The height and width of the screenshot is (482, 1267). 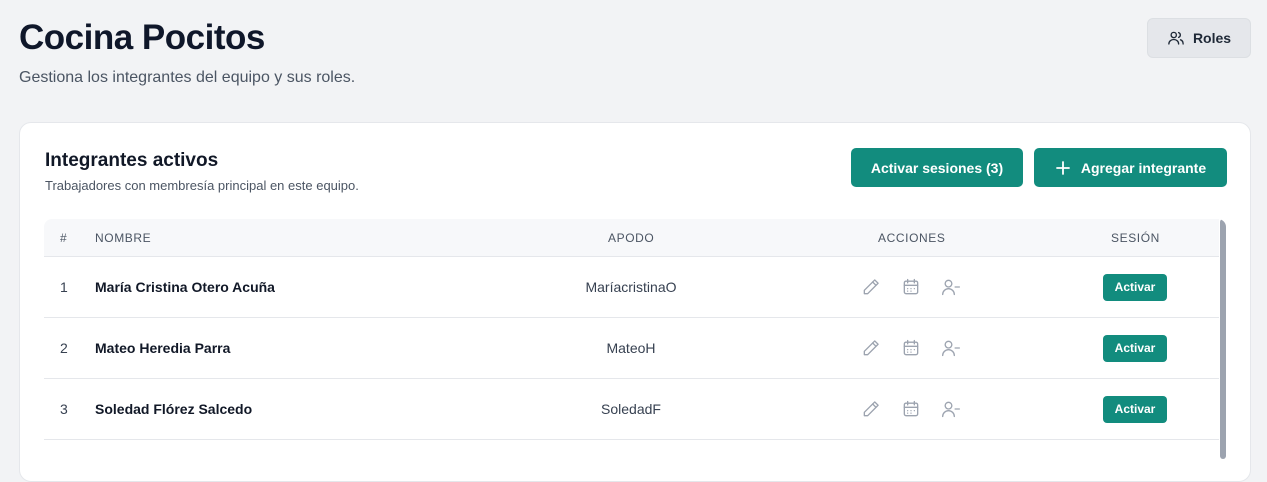 What do you see at coordinates (174, 409) in the screenshot?
I see `member-name: Soledad Flórez Salcedo` at bounding box center [174, 409].